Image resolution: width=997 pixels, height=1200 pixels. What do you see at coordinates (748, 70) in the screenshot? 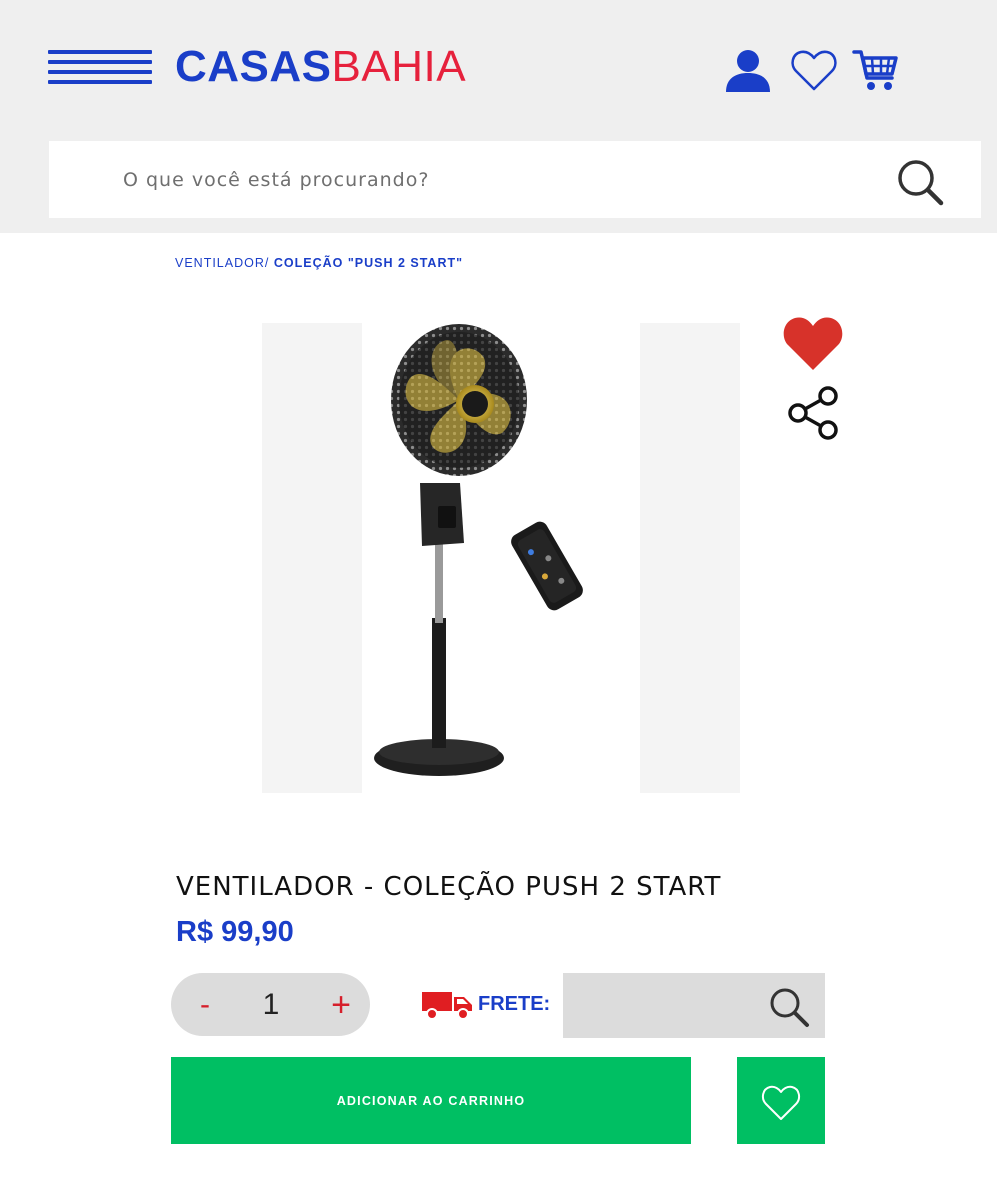
I see `user-icon` at bounding box center [748, 70].